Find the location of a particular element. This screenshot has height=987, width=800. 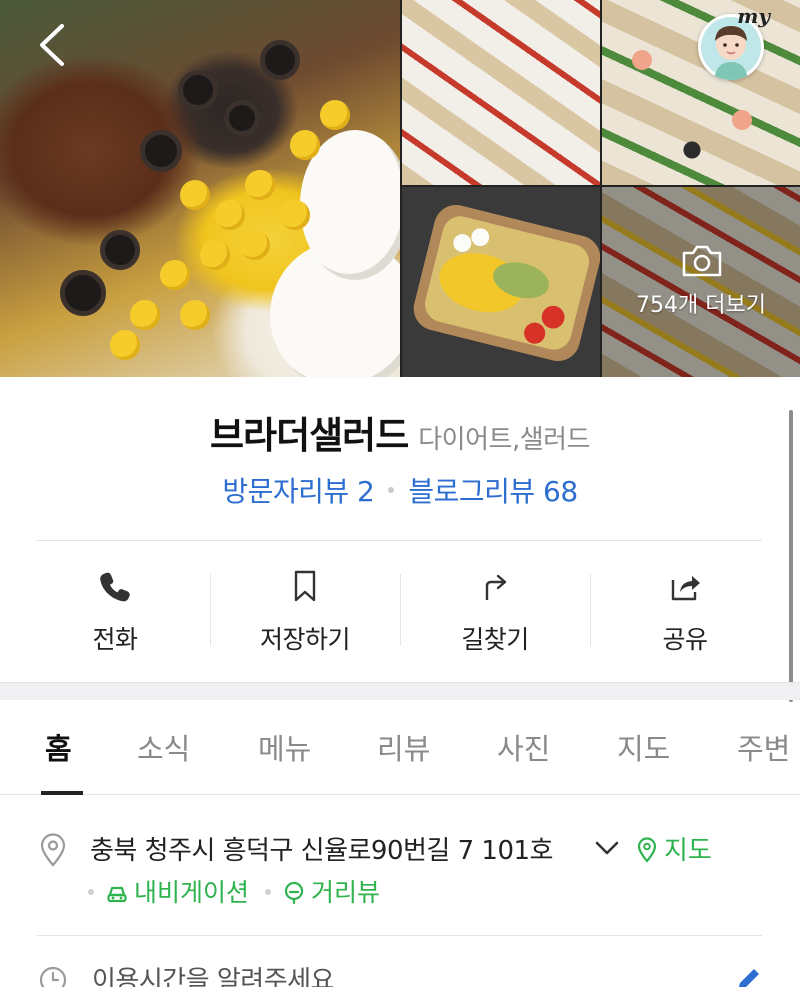

streetview-label: 거리뷰 is located at coordinates (346, 892).